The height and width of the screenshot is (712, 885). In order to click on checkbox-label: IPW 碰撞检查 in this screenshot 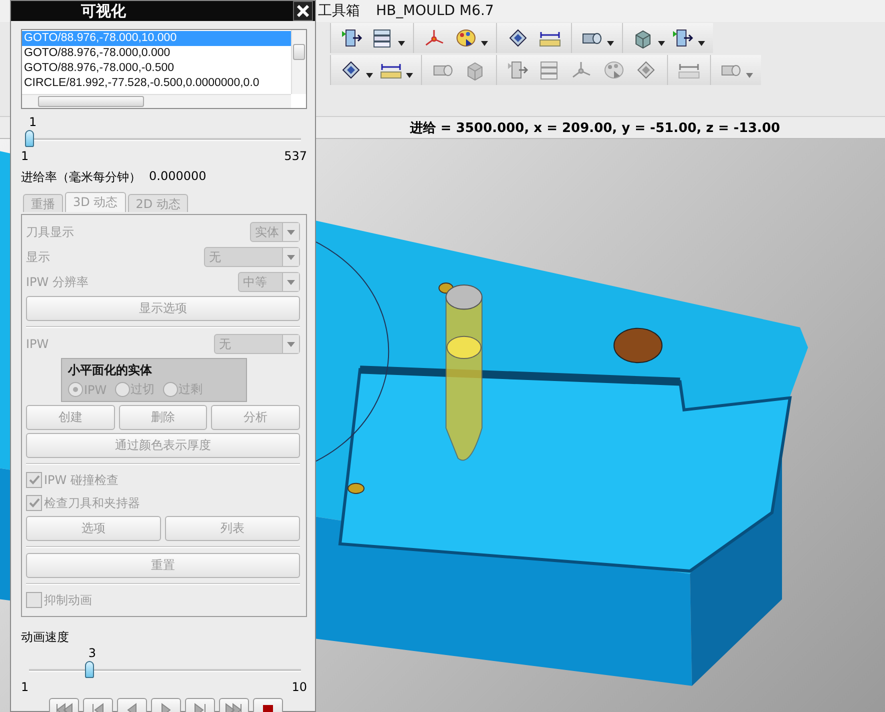, I will do `click(81, 480)`.